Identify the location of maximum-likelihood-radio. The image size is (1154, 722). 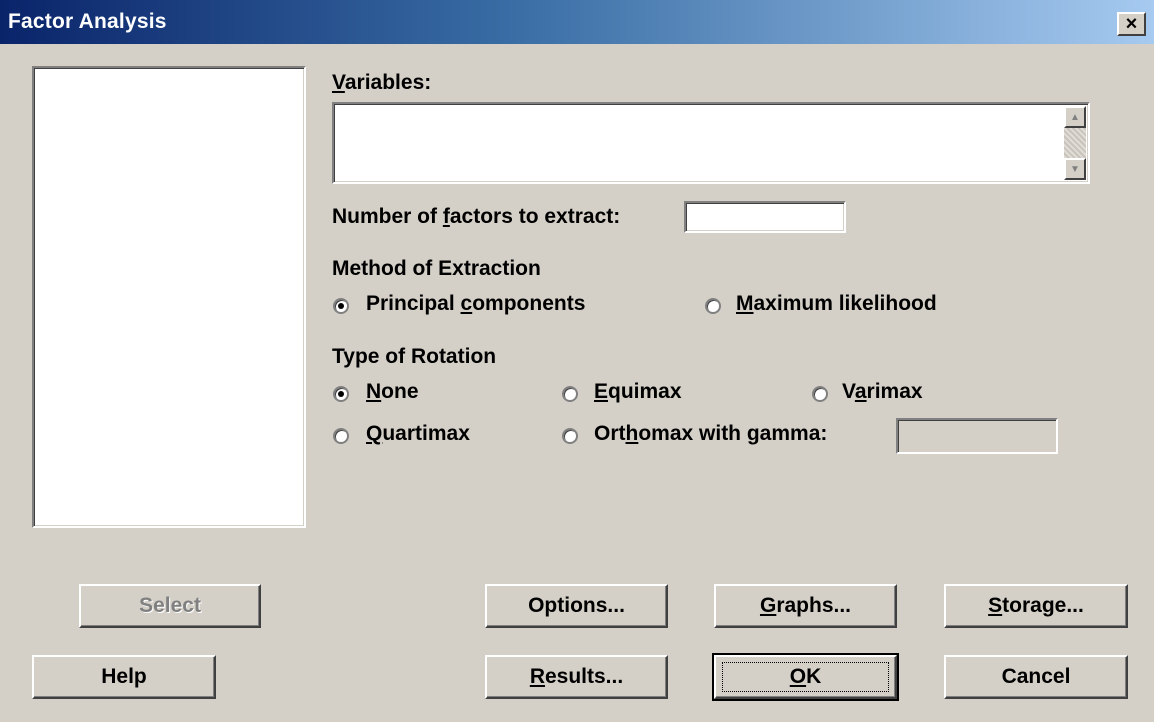
(713, 306).